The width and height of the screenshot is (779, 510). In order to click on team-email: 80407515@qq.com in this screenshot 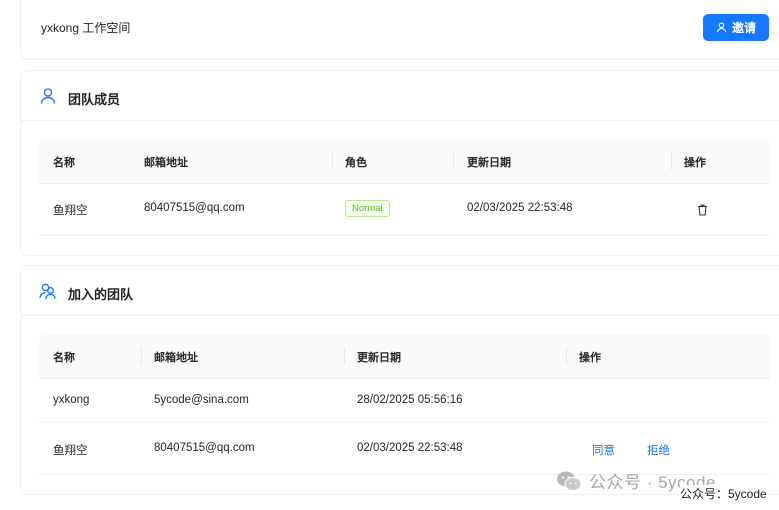, I will do `click(204, 448)`.